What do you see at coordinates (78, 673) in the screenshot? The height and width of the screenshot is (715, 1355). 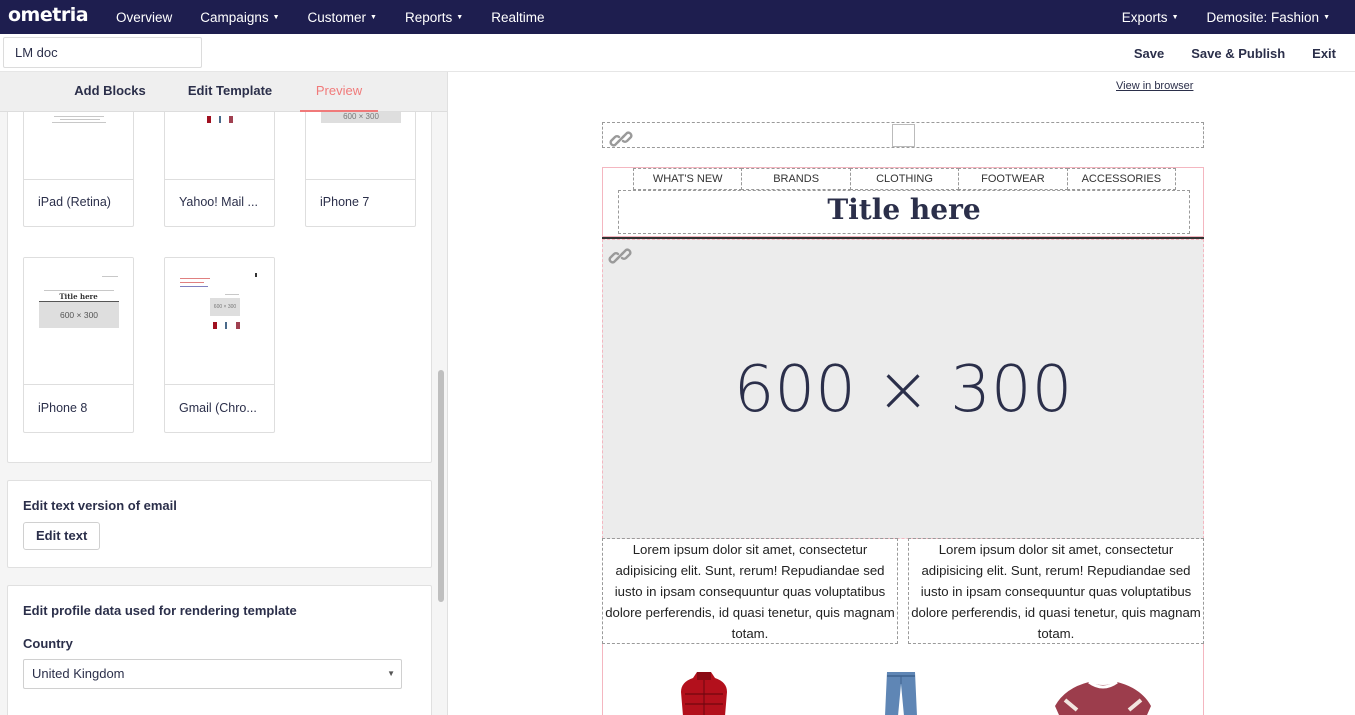 I see `country-select-value: United Kingdom` at bounding box center [78, 673].